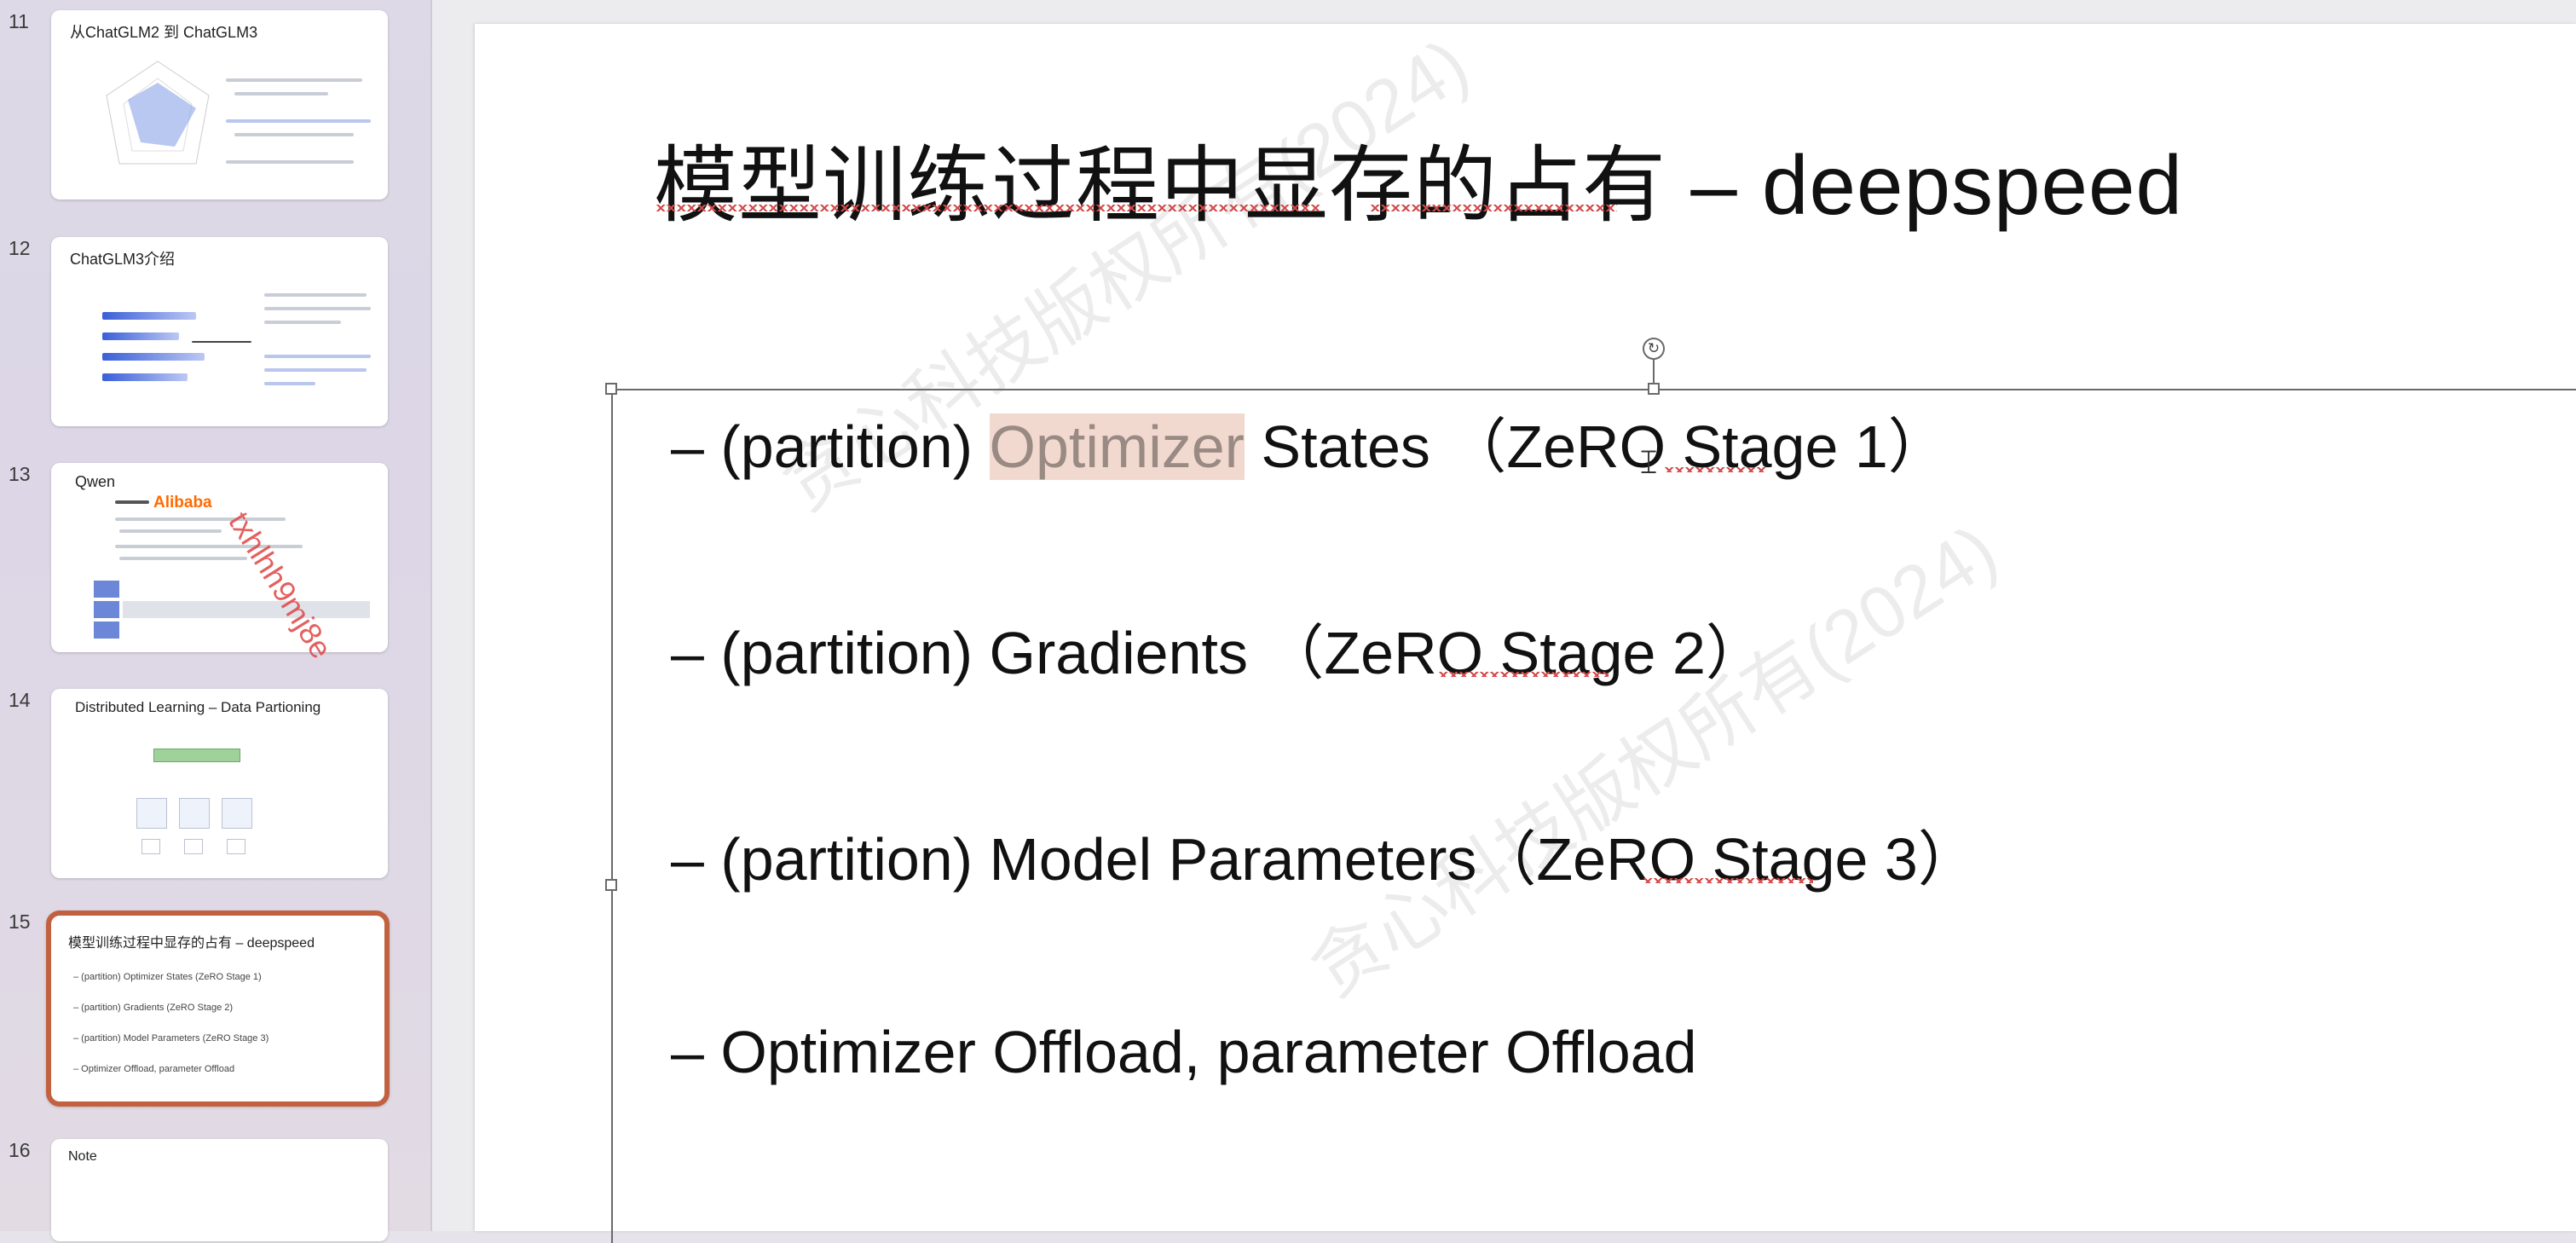 The image size is (2576, 1243). Describe the element at coordinates (219, 783) in the screenshot. I see `slide-thumbnail-14: Distributed Learning – Data Partioning` at that location.